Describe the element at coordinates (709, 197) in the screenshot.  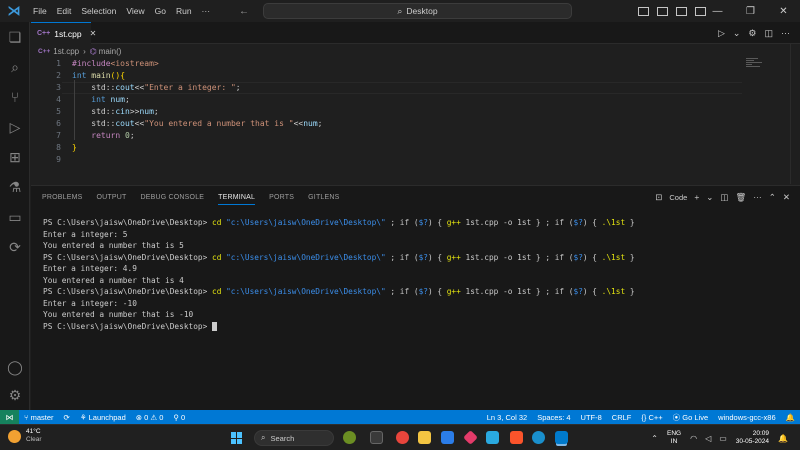
I see `terminal-dropdown-icon: ⌄` at that location.